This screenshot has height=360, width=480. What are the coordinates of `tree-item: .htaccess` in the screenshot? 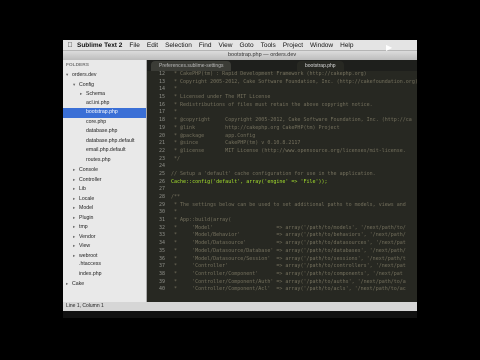 It's located at (104, 265).